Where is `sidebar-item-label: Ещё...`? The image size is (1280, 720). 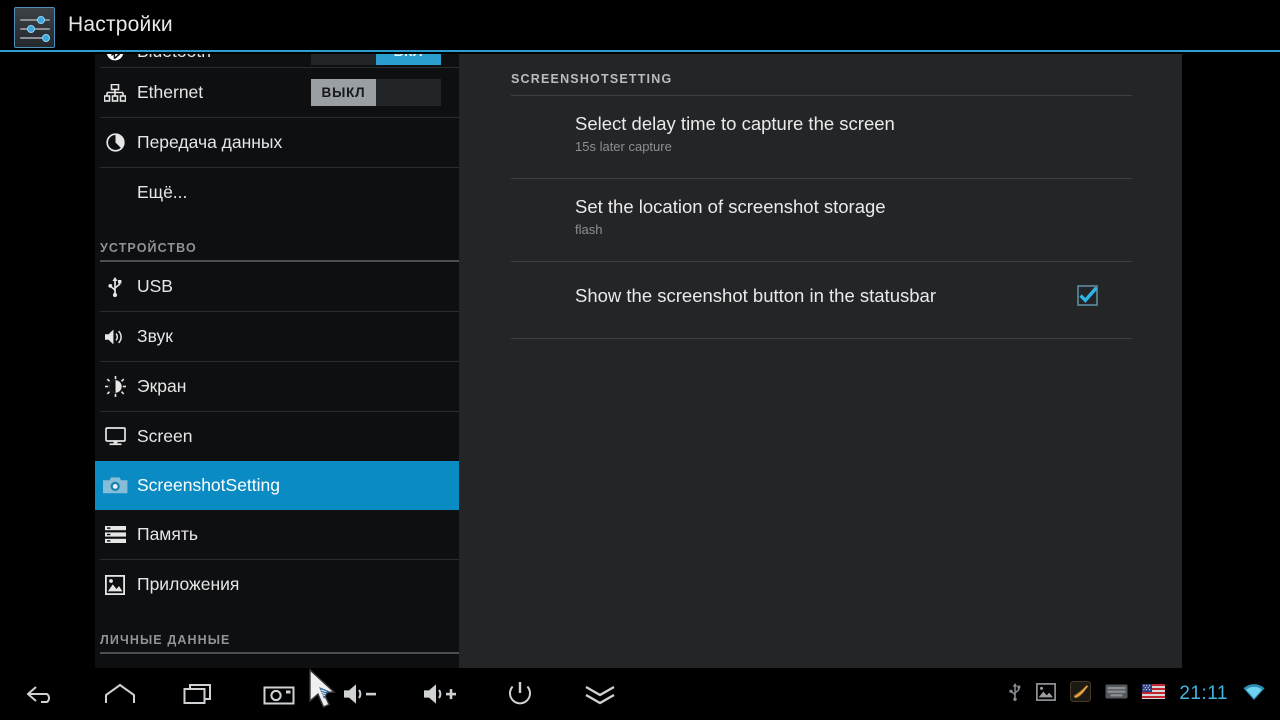
sidebar-item-label: Ещё... is located at coordinates (162, 192).